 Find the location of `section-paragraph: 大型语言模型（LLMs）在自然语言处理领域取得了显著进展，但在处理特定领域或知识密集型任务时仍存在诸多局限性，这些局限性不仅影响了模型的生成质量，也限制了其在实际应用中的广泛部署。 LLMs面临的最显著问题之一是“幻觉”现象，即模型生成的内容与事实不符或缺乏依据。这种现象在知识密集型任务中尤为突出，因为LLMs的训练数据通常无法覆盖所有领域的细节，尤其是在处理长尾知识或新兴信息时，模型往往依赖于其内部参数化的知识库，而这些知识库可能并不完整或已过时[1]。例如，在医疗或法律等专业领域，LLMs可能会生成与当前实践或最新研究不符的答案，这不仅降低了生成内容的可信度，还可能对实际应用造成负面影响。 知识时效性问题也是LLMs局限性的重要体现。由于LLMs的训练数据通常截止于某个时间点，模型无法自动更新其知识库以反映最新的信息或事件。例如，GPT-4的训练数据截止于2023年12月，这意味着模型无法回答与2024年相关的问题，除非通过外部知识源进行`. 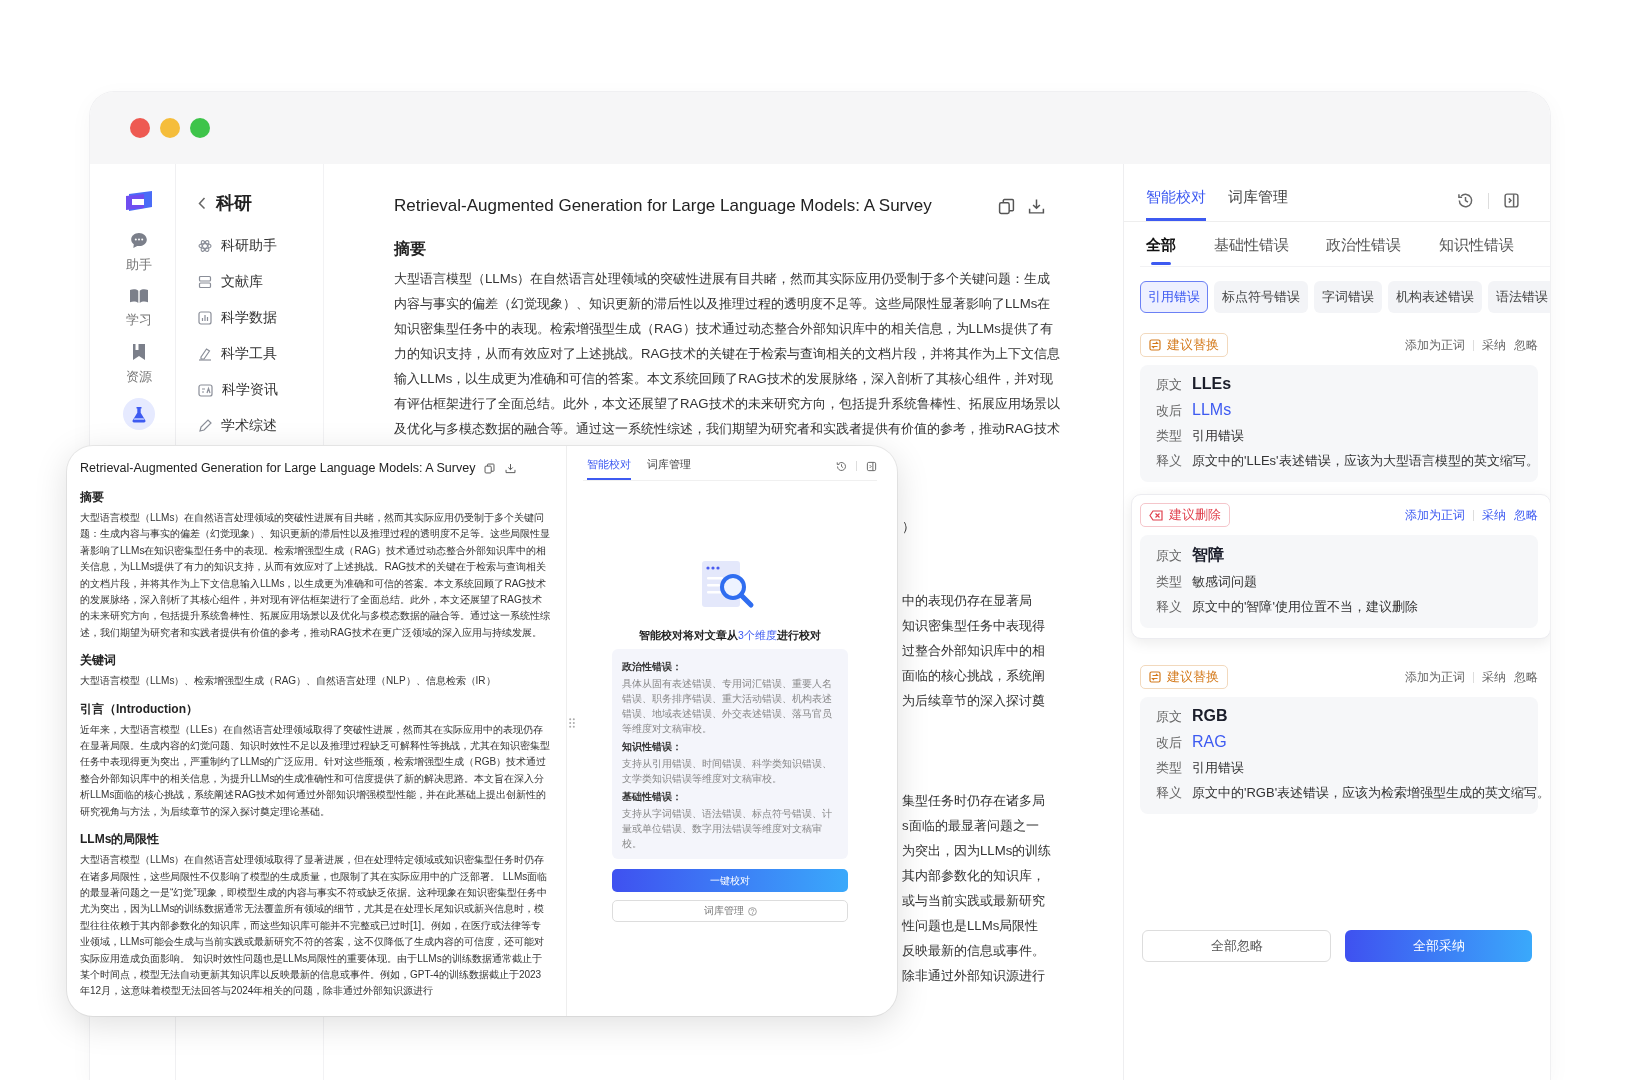

section-paragraph: 大型语言模型（LLMs）在自然语言处理领域取得了显著进展，但在处理特定领域或知识密集型任务时仍存在诸多局限性，这些局限性不仅影响了模型的生成质量，也限制了其在实际应用中的广泛部署。 LLMs面临的最显著问题之一是“幻觉”现象，即模型生成的内容与事实不符或缺乏依据。这种现象在知识密集型任务中尤为突出，因为LLMs的训练数据通常无法覆盖所有领域的细节，尤其是在处理长尾知识或新兴信息时，模型往往依赖于其内部参数化的知识库，而这些知识库可能并不完整或已过时[1]。例如，在医疗或法律等专业领域，LLMs可能会生成与当前实践或最新研究不符的答案，这不仅降低了生成内容的可信度，还可能对实际应用造成负面影响。 知识时效性问题也是LLMs局限性的重要体现。由于LLMs的训练数据通常截止于某个时间点，模型无法自动更新其知识库以反映最新的信息或事件。例如，GPT-4的训练数据截止于2023年12月，这意味着模型无法回答与2024年相关的问题，除非通过外部知识源进行 is located at coordinates (314, 926).